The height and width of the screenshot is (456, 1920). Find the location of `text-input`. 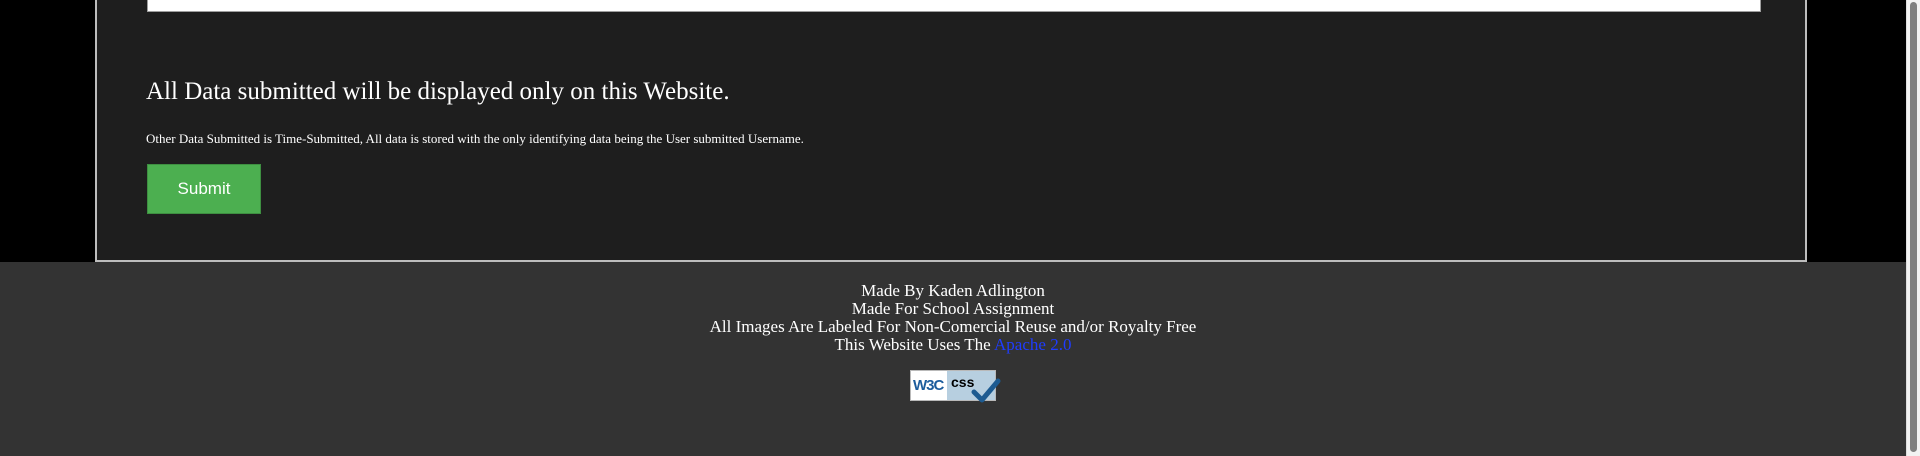

text-input is located at coordinates (954, 6).